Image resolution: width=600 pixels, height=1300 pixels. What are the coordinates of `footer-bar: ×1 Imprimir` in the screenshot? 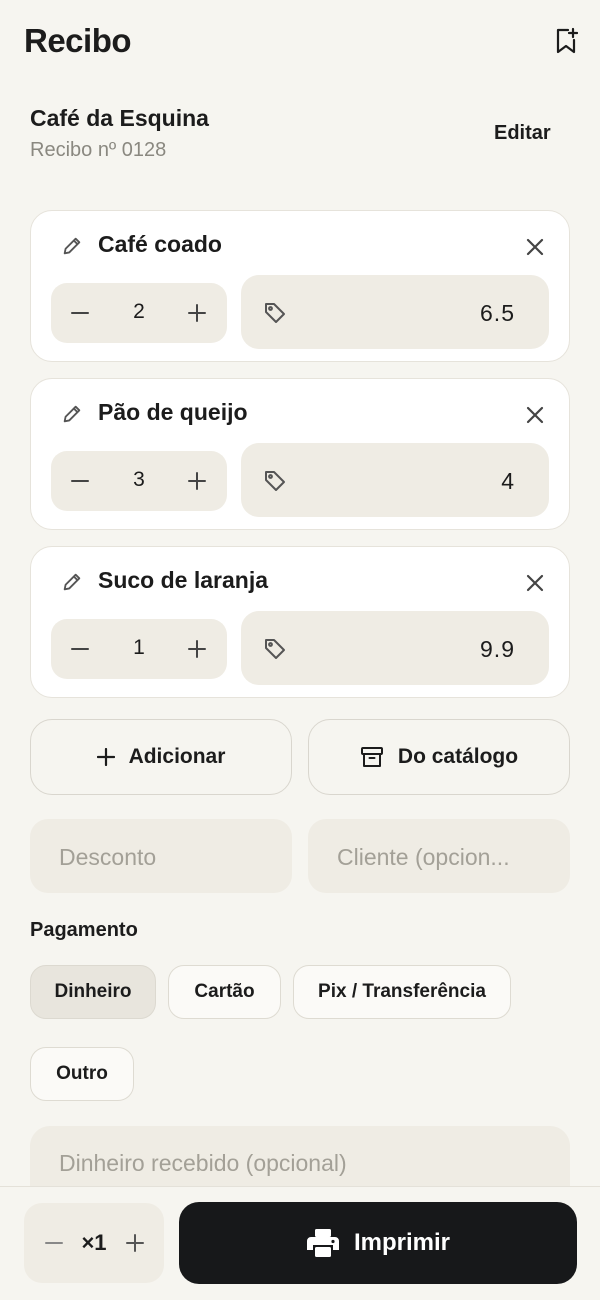 It's located at (300, 1243).